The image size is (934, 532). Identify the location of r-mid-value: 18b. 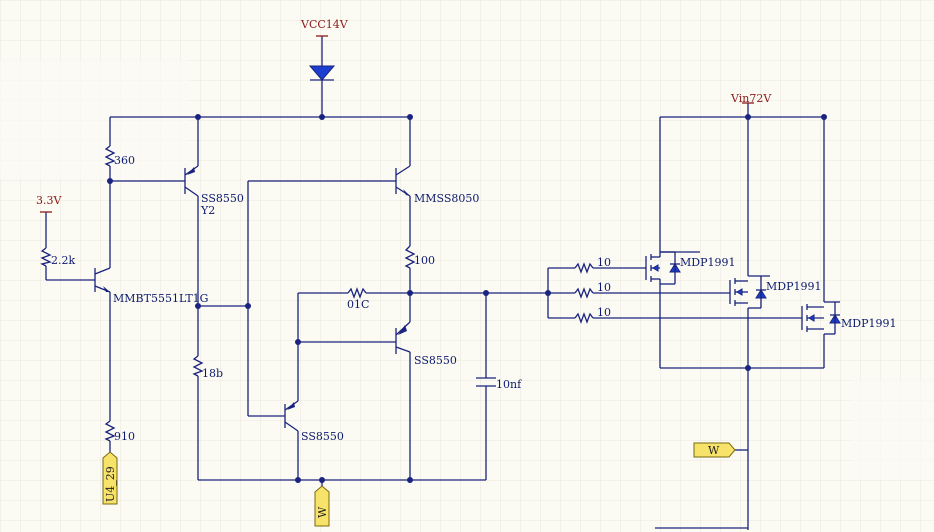
(212, 373).